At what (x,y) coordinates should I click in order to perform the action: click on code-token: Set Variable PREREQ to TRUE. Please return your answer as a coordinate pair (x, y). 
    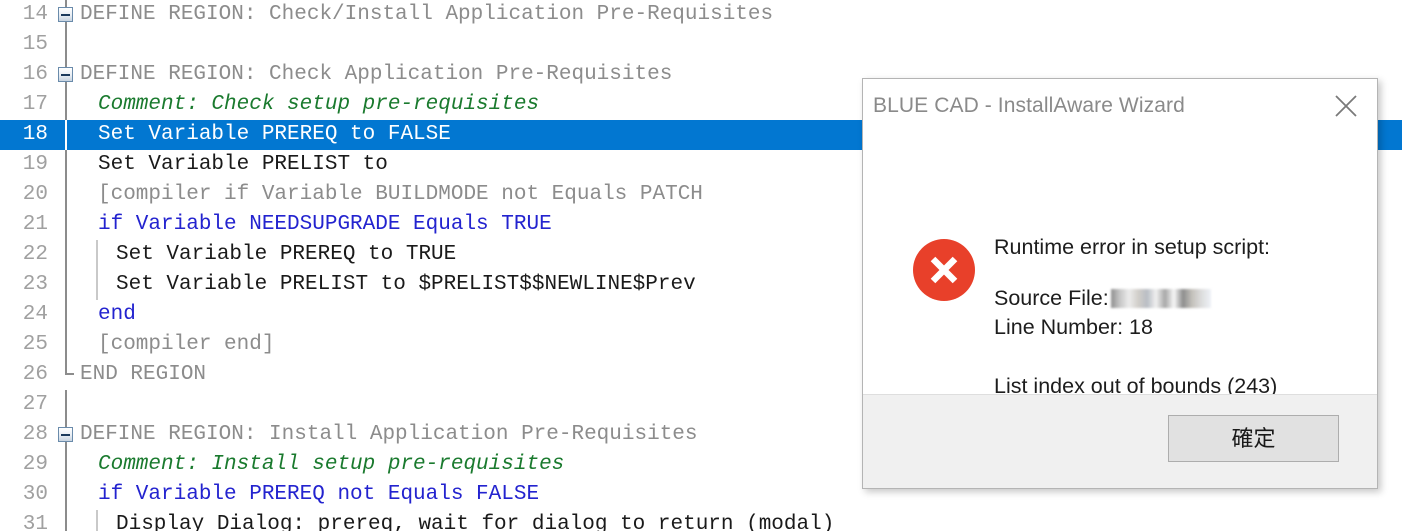
    Looking at the image, I should click on (286, 254).